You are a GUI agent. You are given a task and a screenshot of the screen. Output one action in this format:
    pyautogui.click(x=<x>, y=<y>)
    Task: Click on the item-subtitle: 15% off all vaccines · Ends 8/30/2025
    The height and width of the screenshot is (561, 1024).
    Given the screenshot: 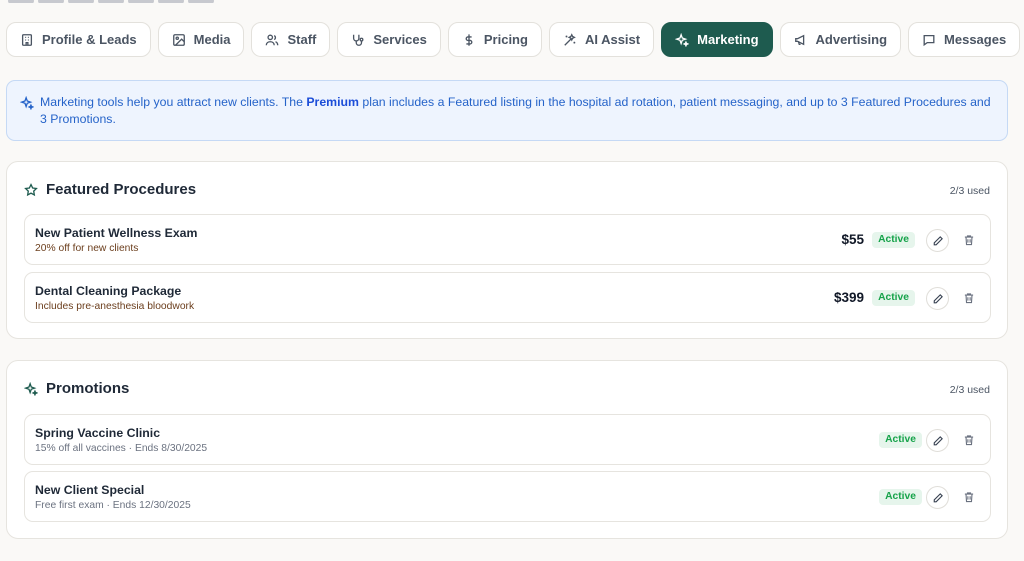 What is the action you would take?
    pyautogui.click(x=121, y=448)
    